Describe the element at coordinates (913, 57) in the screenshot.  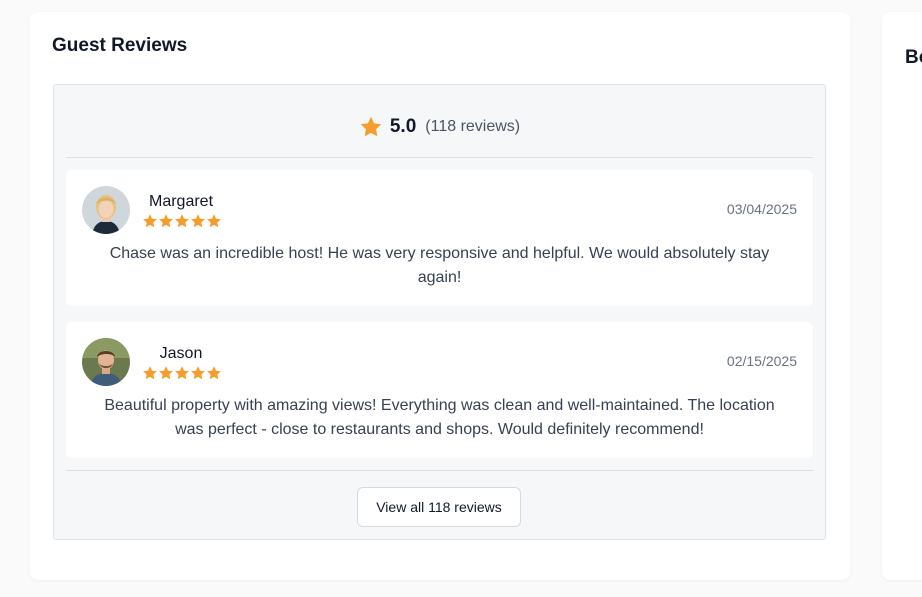
I see `side-card-title: Bo` at that location.